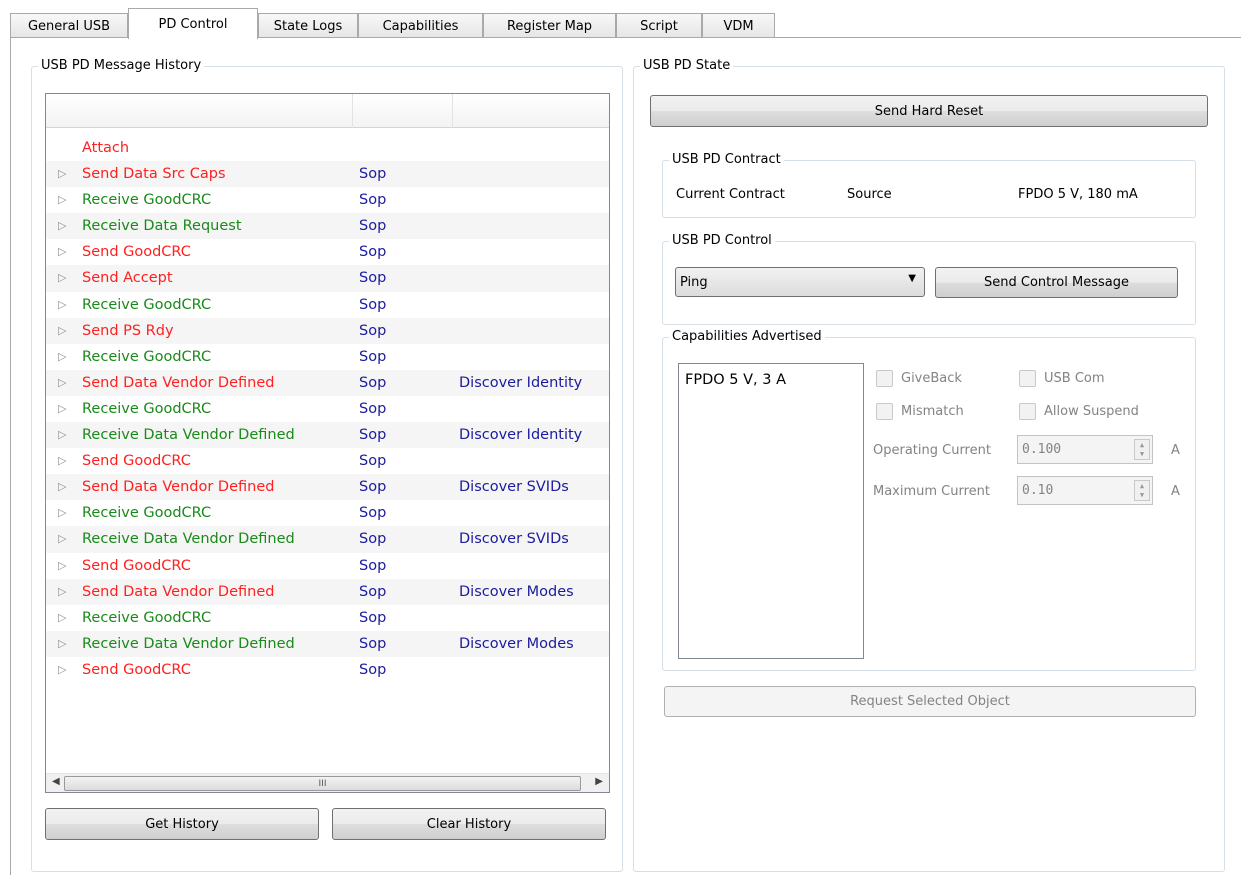  I want to click on tab-script: Script, so click(659, 26).